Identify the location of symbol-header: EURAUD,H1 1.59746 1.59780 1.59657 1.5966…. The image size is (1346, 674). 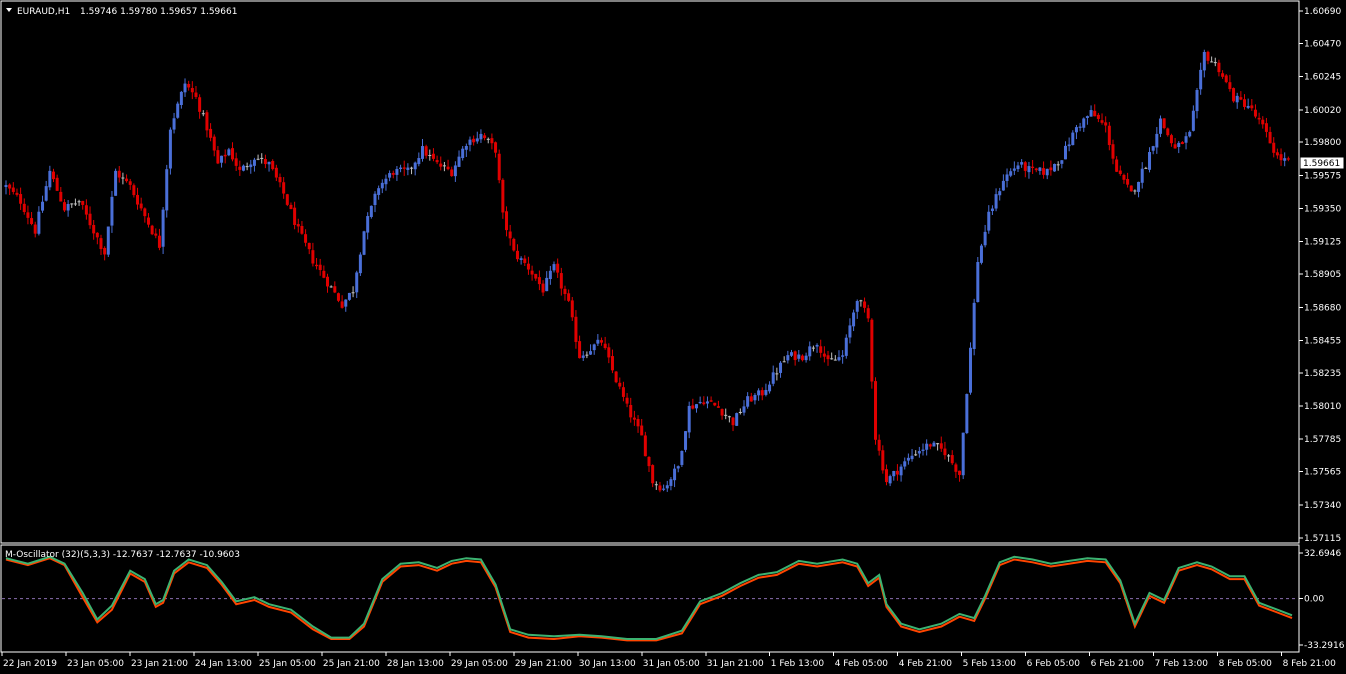
(121, 12).